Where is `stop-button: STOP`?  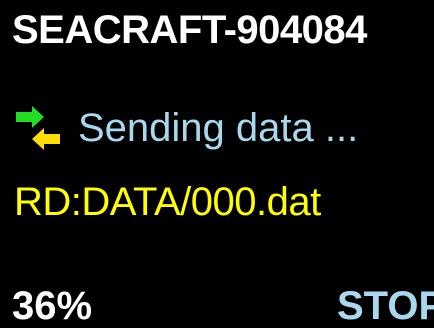 stop-button: STOP is located at coordinates (385, 306).